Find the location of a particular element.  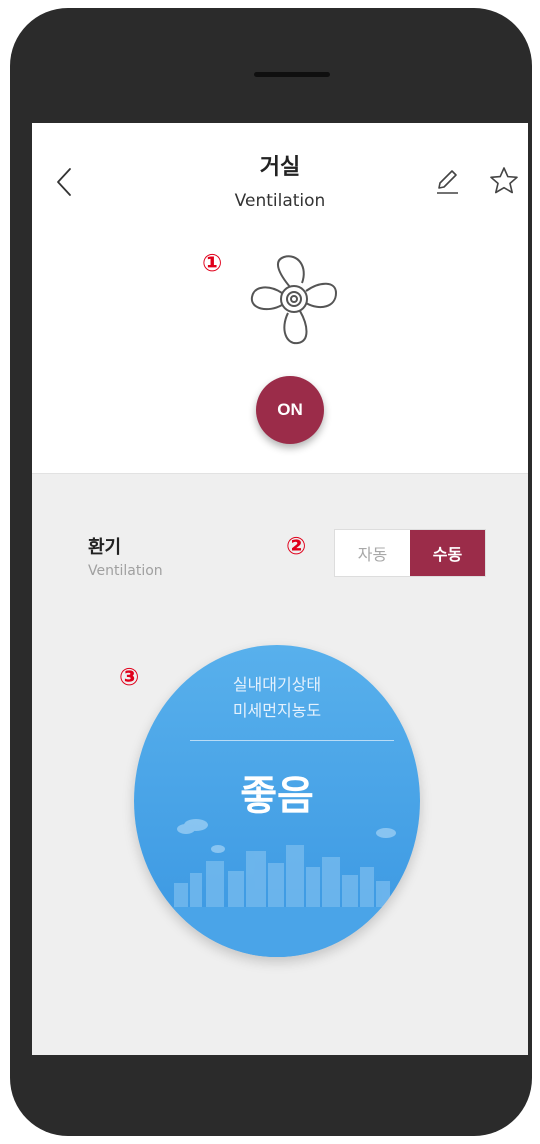

star-icon is located at coordinates (504, 180).